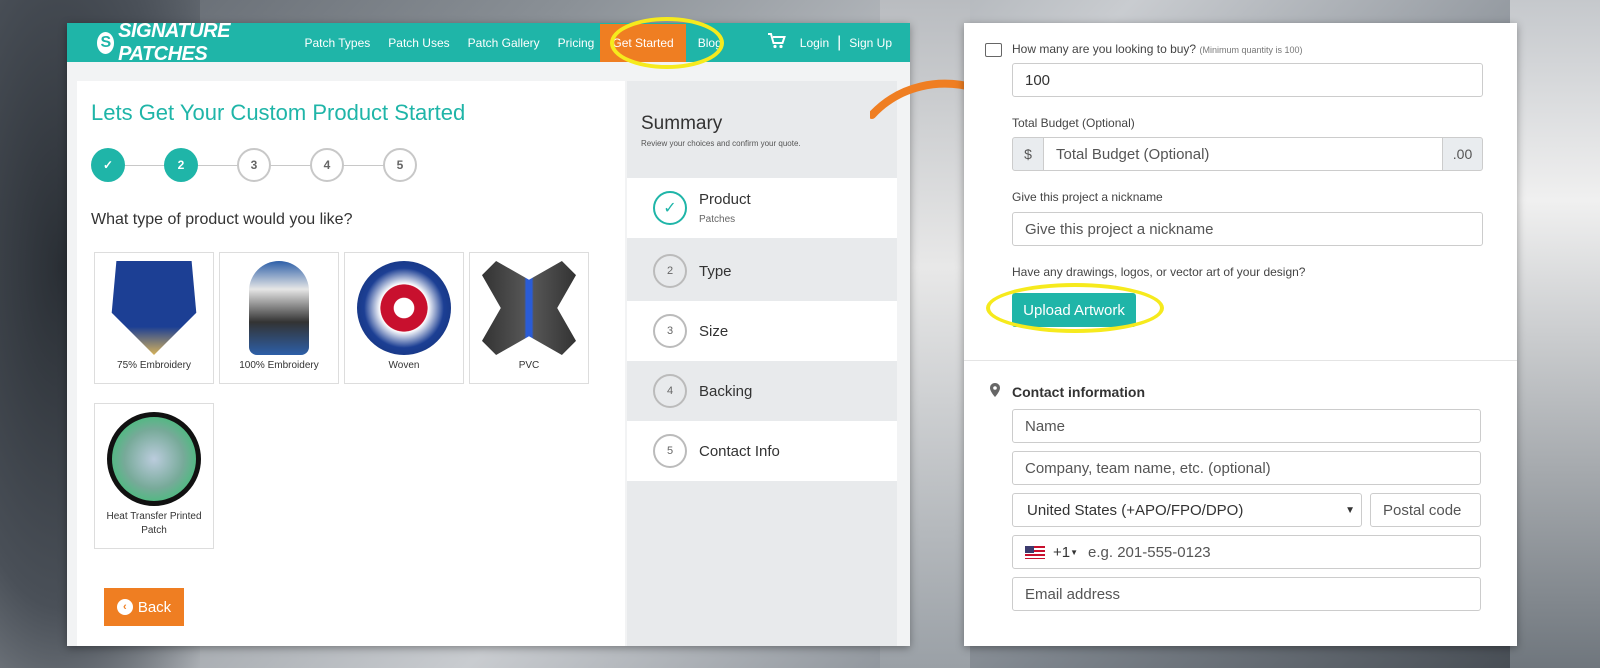 The height and width of the screenshot is (668, 1600). What do you see at coordinates (715, 271) in the screenshot?
I see `summary-label: Type` at bounding box center [715, 271].